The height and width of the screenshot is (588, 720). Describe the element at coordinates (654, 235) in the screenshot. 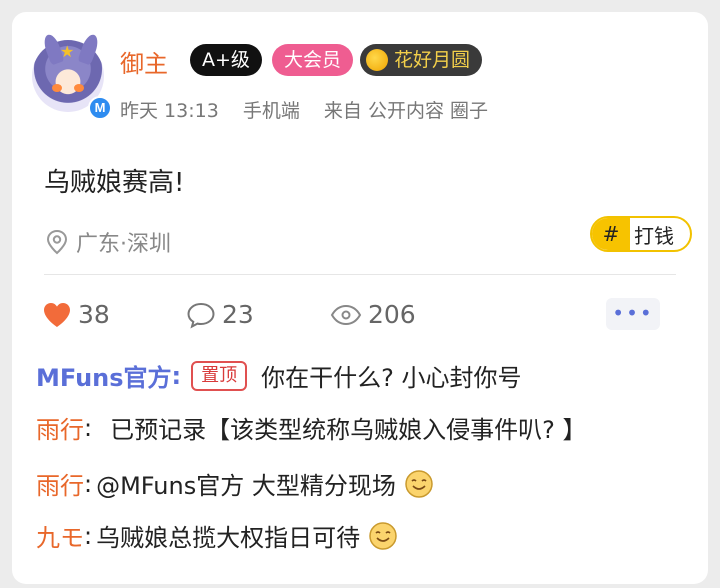

I see `topic-tag-label: 打钱` at that location.